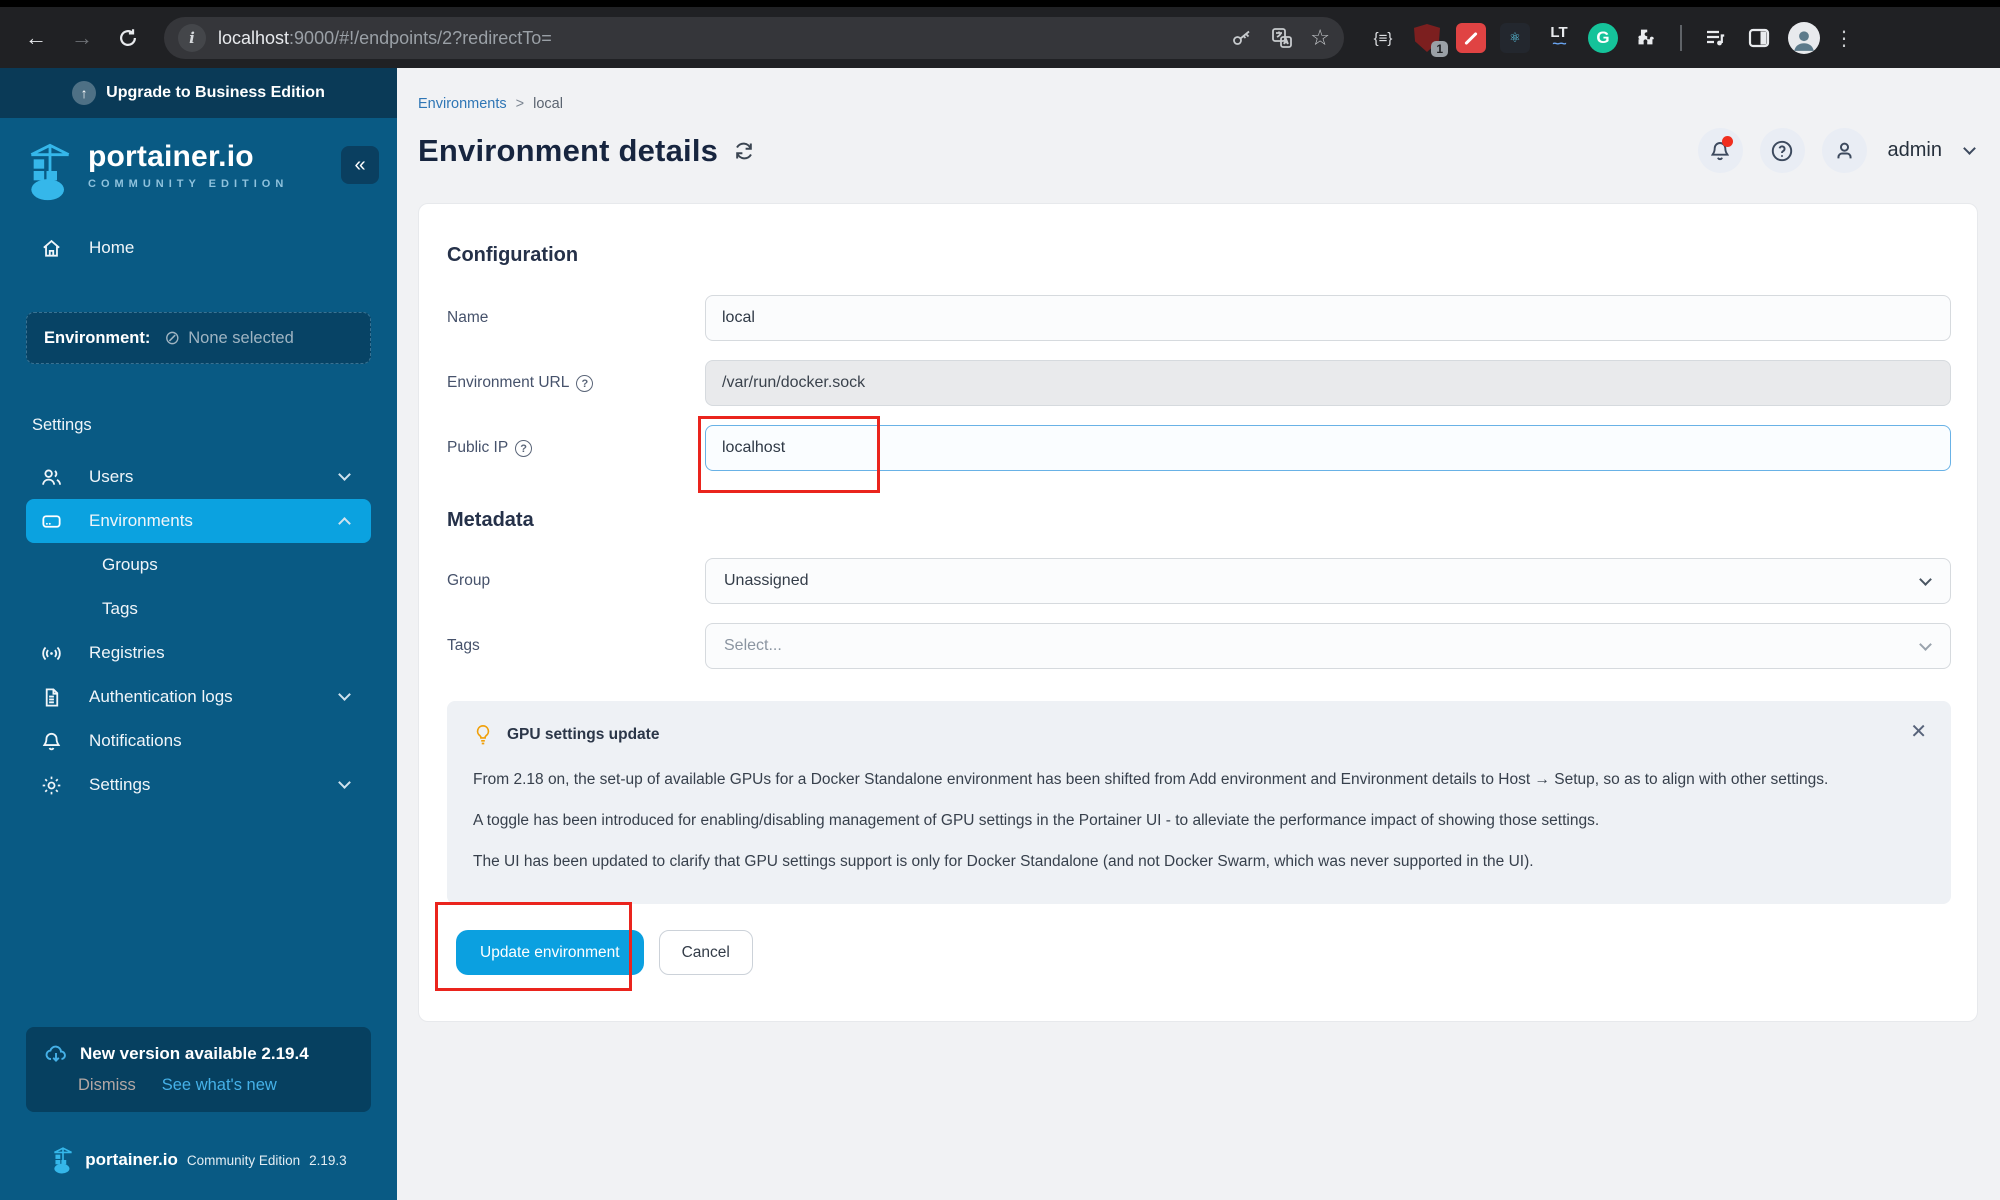 The width and height of the screenshot is (2000, 1200). What do you see at coordinates (1320, 38) in the screenshot?
I see `bookmark-star-icon: ☆` at bounding box center [1320, 38].